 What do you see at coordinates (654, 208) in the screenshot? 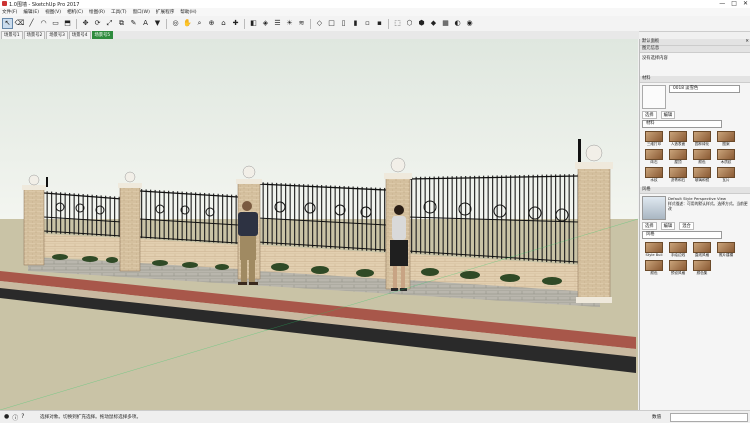
I see `style-thumbnail` at bounding box center [654, 208].